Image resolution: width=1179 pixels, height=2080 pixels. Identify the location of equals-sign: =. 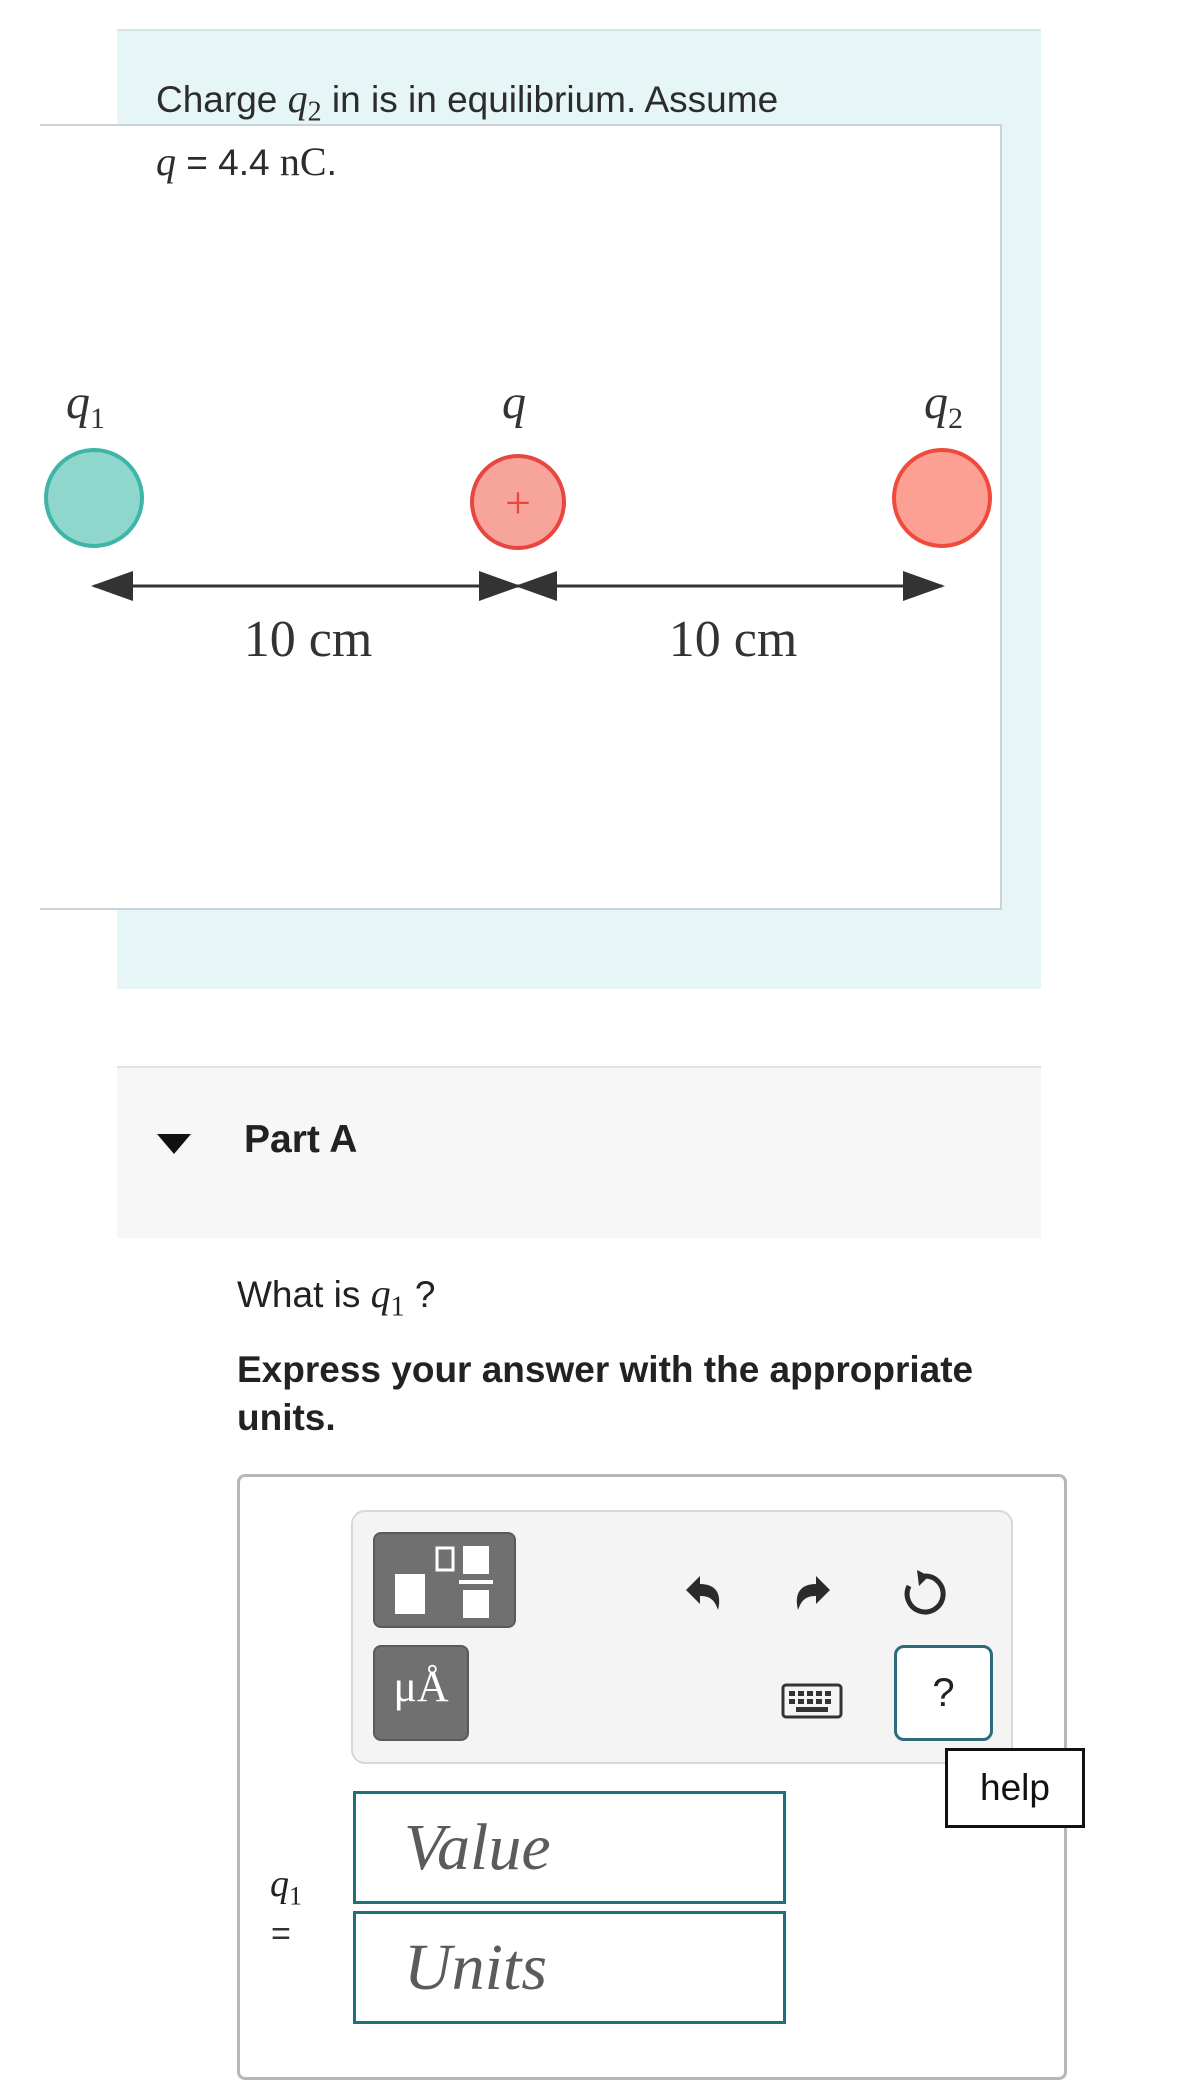
(281, 1934).